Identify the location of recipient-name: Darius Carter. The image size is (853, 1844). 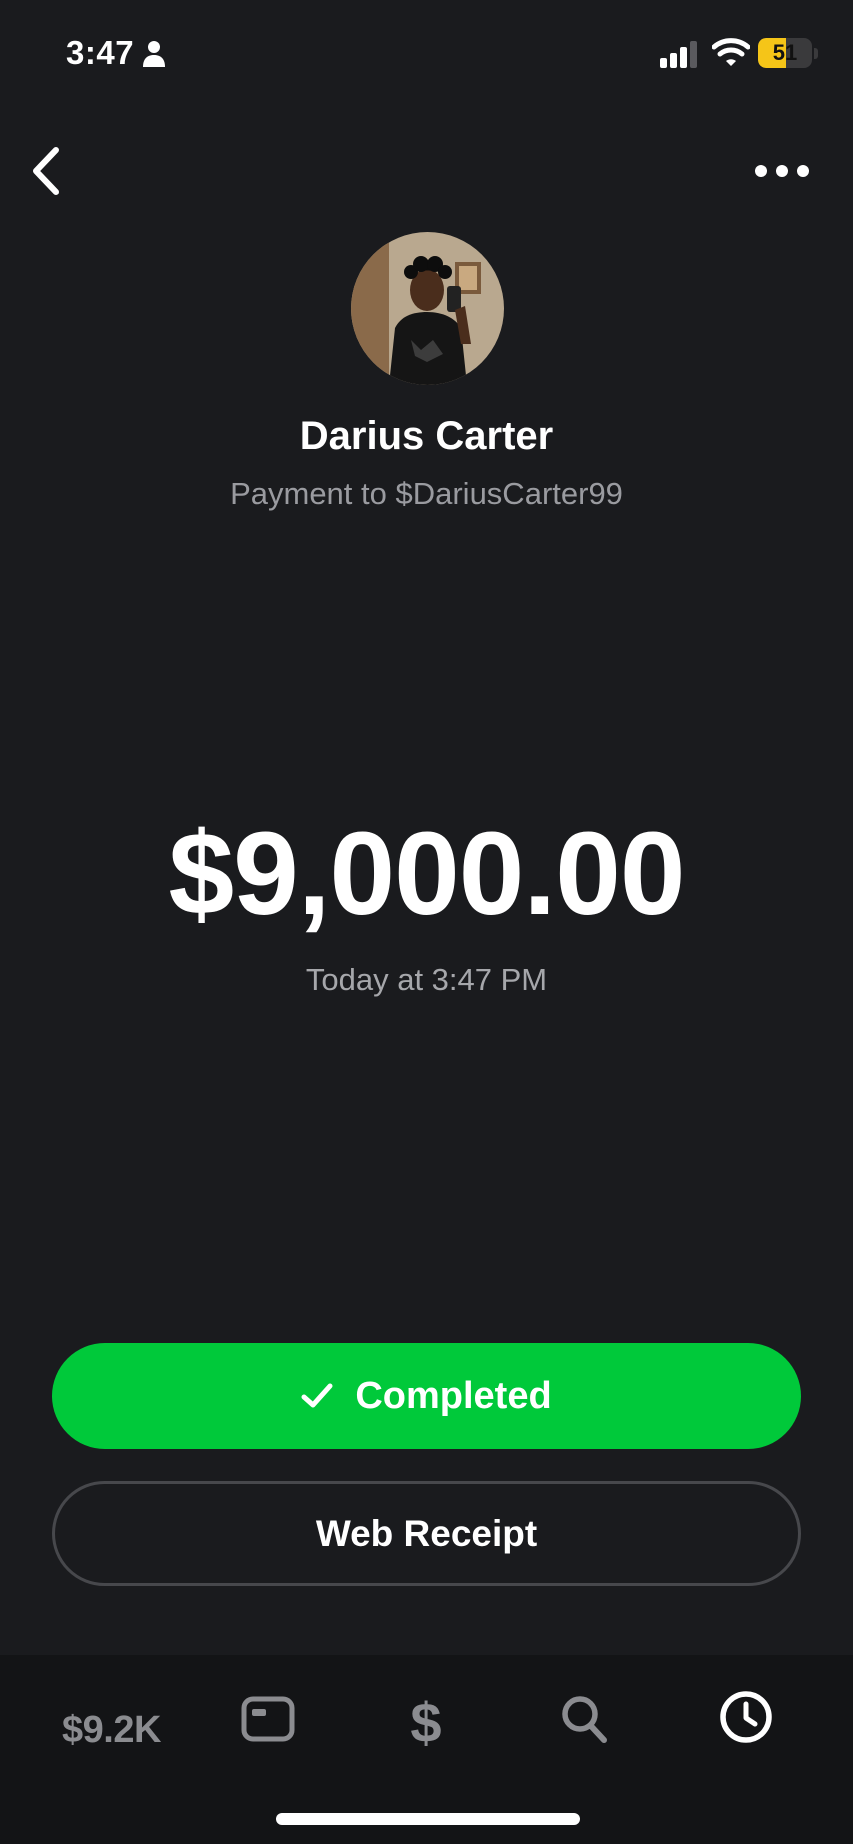
(426, 436).